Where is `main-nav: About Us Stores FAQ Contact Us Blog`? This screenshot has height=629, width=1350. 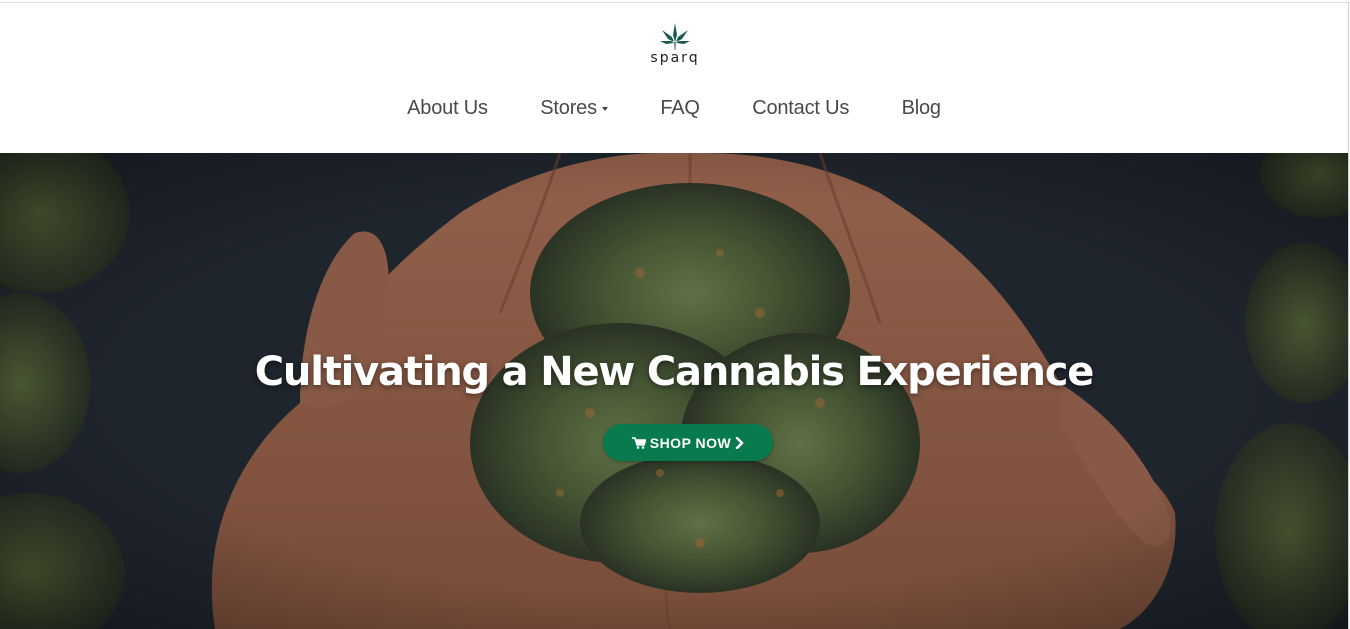
main-nav: About Us Stores FAQ Contact Us Blog is located at coordinates (674, 108).